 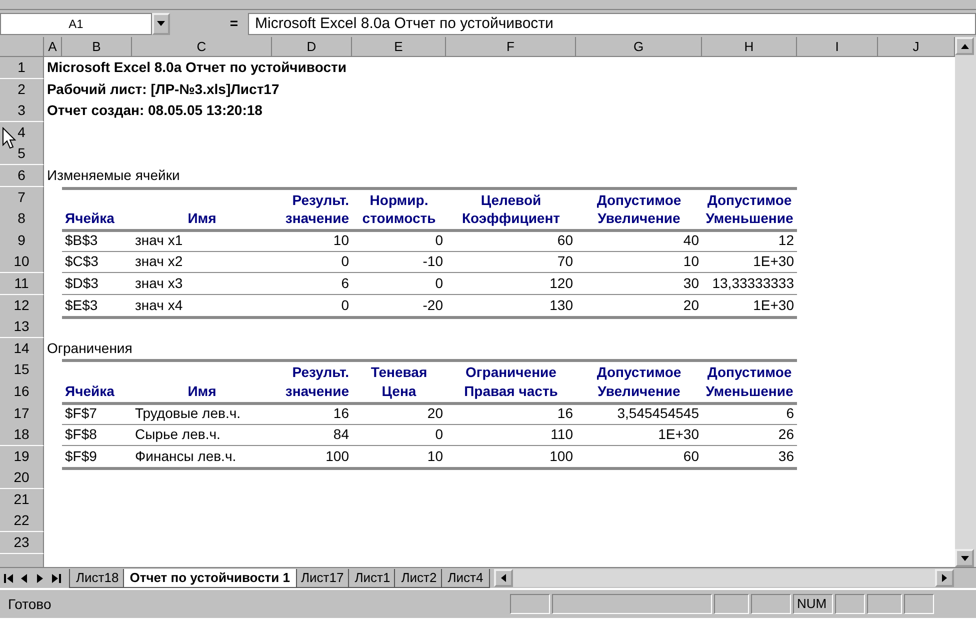 What do you see at coordinates (399, 220) in the screenshot?
I see `column-header: стоимость` at bounding box center [399, 220].